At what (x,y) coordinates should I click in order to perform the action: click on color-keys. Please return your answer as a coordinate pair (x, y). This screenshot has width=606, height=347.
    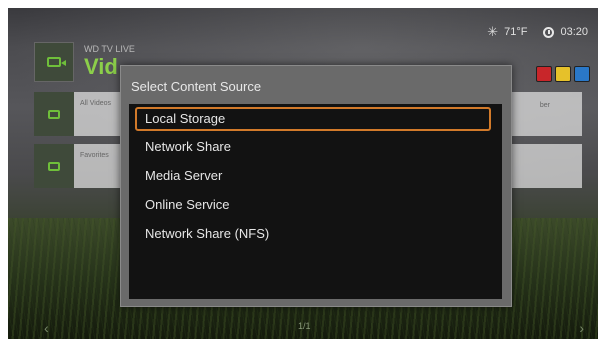
    Looking at the image, I should click on (563, 74).